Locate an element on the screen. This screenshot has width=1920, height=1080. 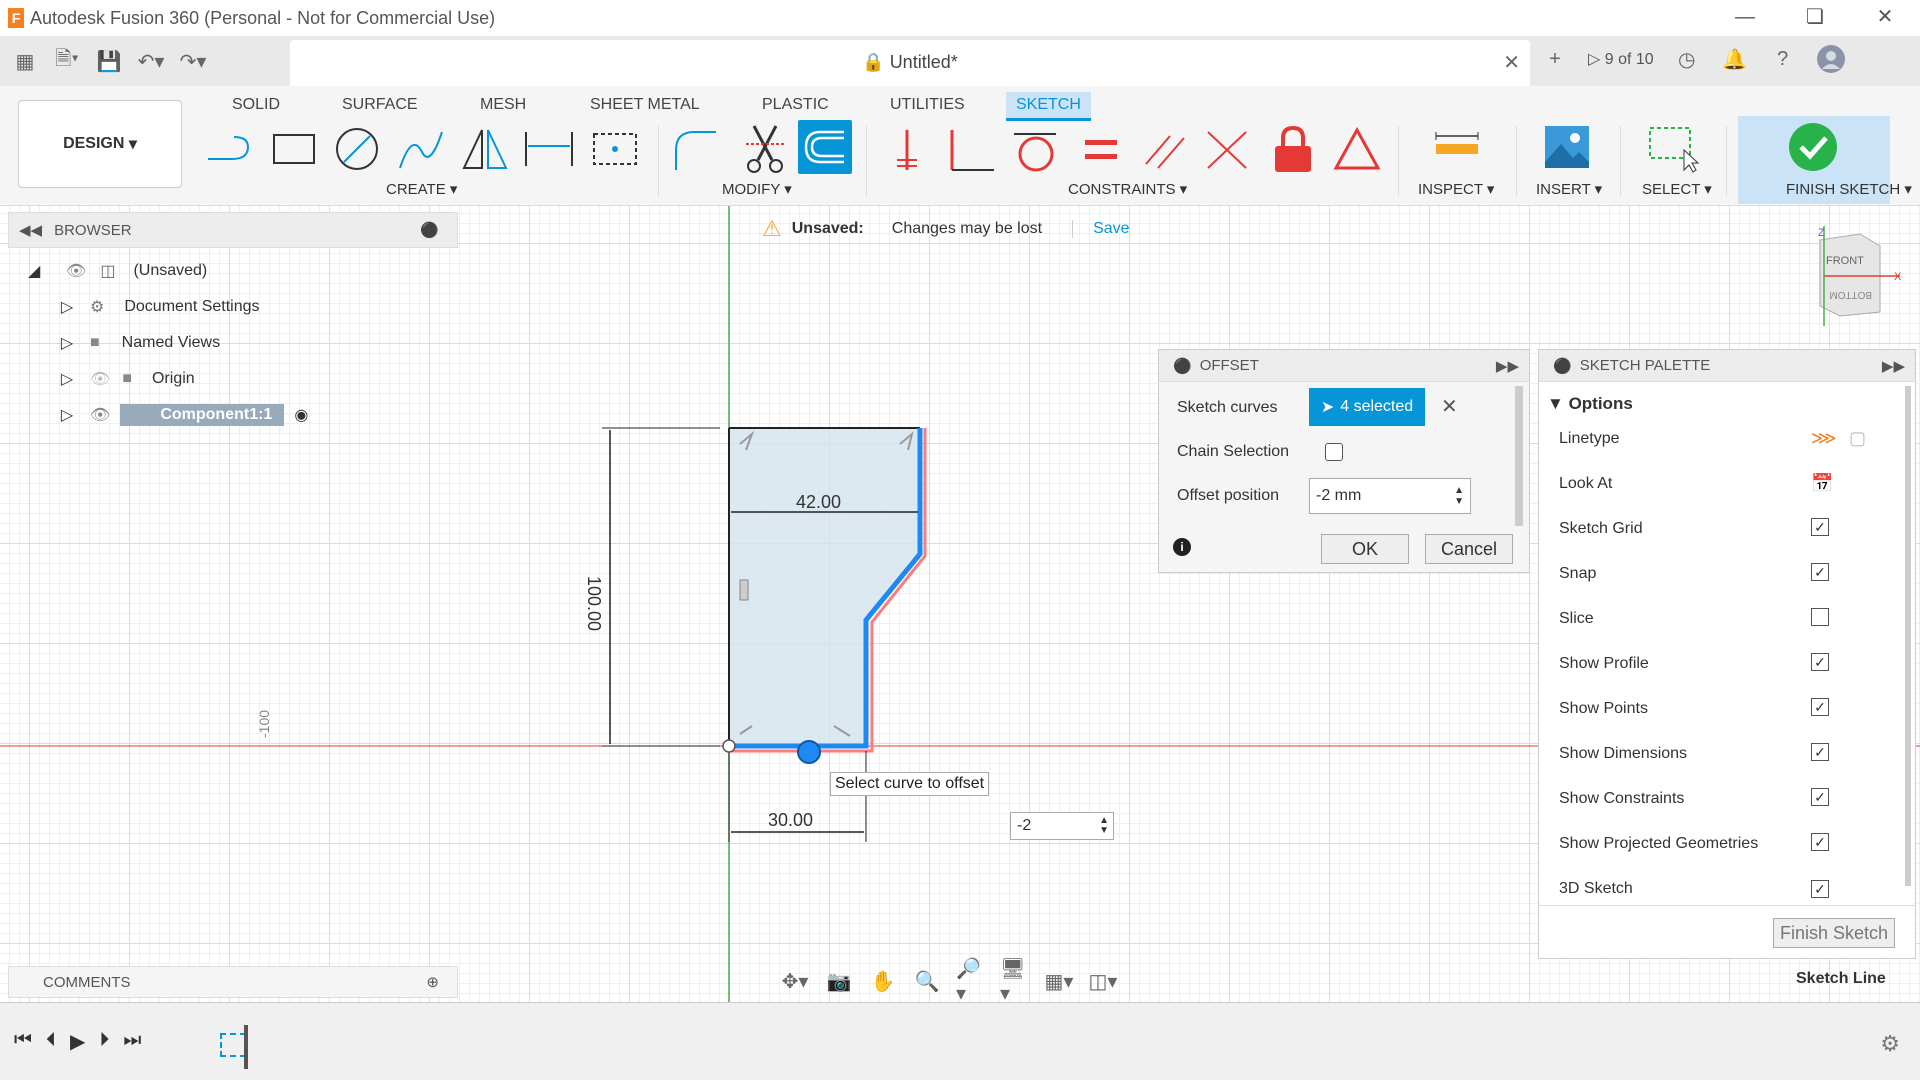
inline-offset-input: -2 ▲ ▼ is located at coordinates (1062, 826).